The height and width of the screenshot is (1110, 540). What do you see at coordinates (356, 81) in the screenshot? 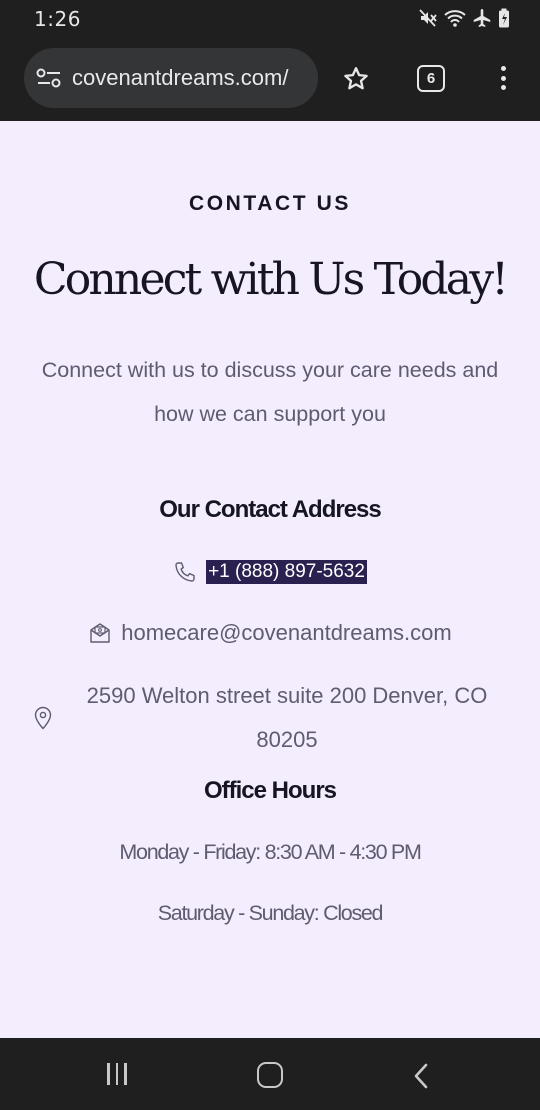
I see `bookmark-star-icon` at bounding box center [356, 81].